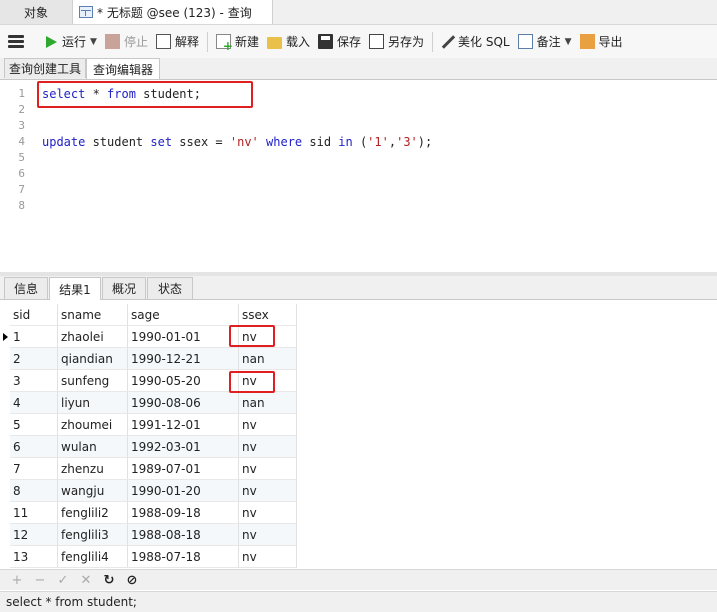  Describe the element at coordinates (93, 447) in the screenshot. I see `cell-sname: wulan` at that location.